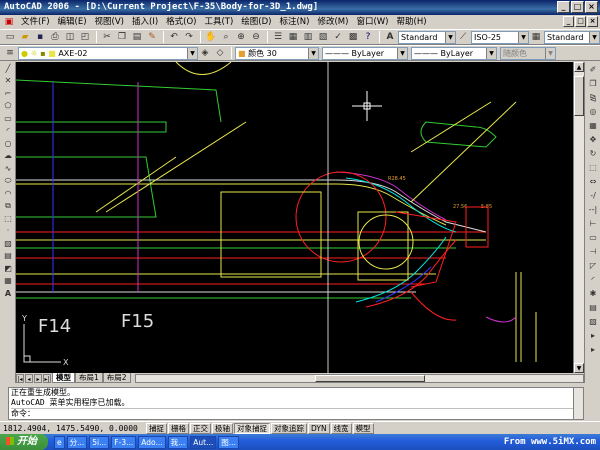 The height and width of the screenshot is (450, 600). I want to click on tab-model: 模型, so click(63, 378).